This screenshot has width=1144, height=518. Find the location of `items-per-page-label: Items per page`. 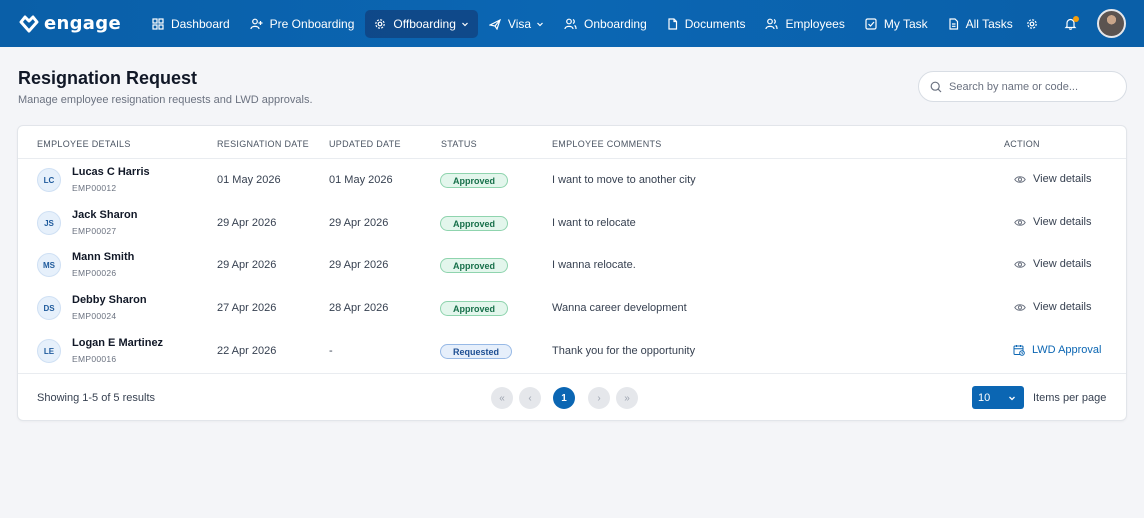

items-per-page-label: Items per page is located at coordinates (1070, 398).